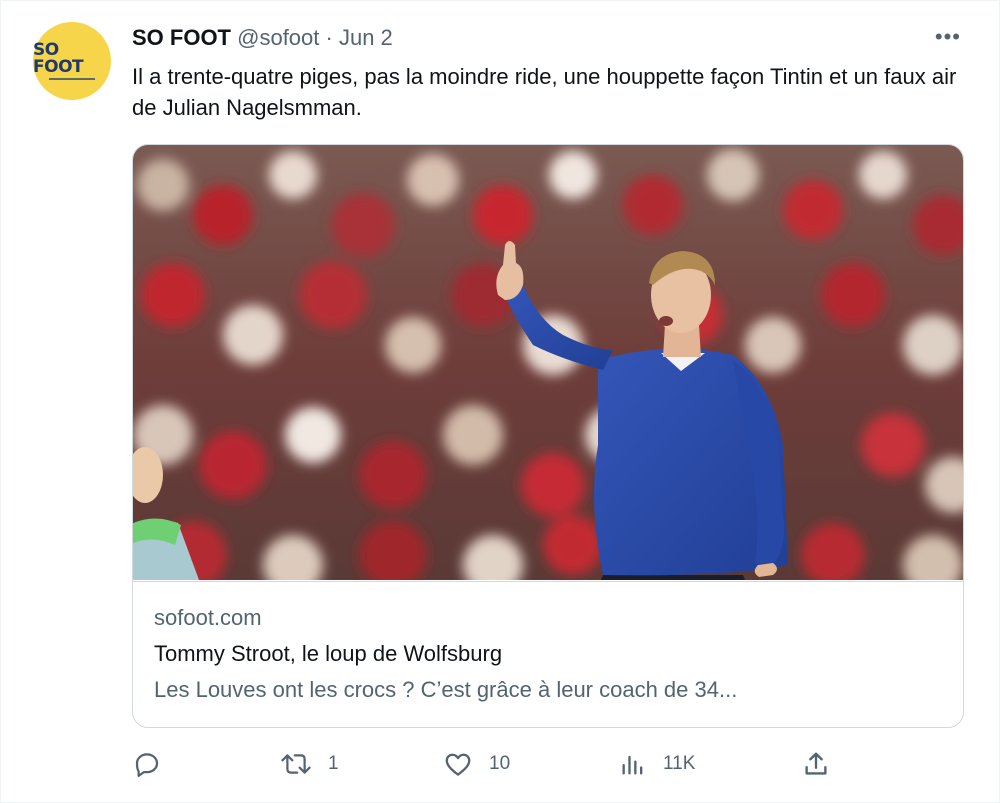 The height and width of the screenshot is (803, 1000). I want to click on author-name: SO FOOT, so click(181, 37).